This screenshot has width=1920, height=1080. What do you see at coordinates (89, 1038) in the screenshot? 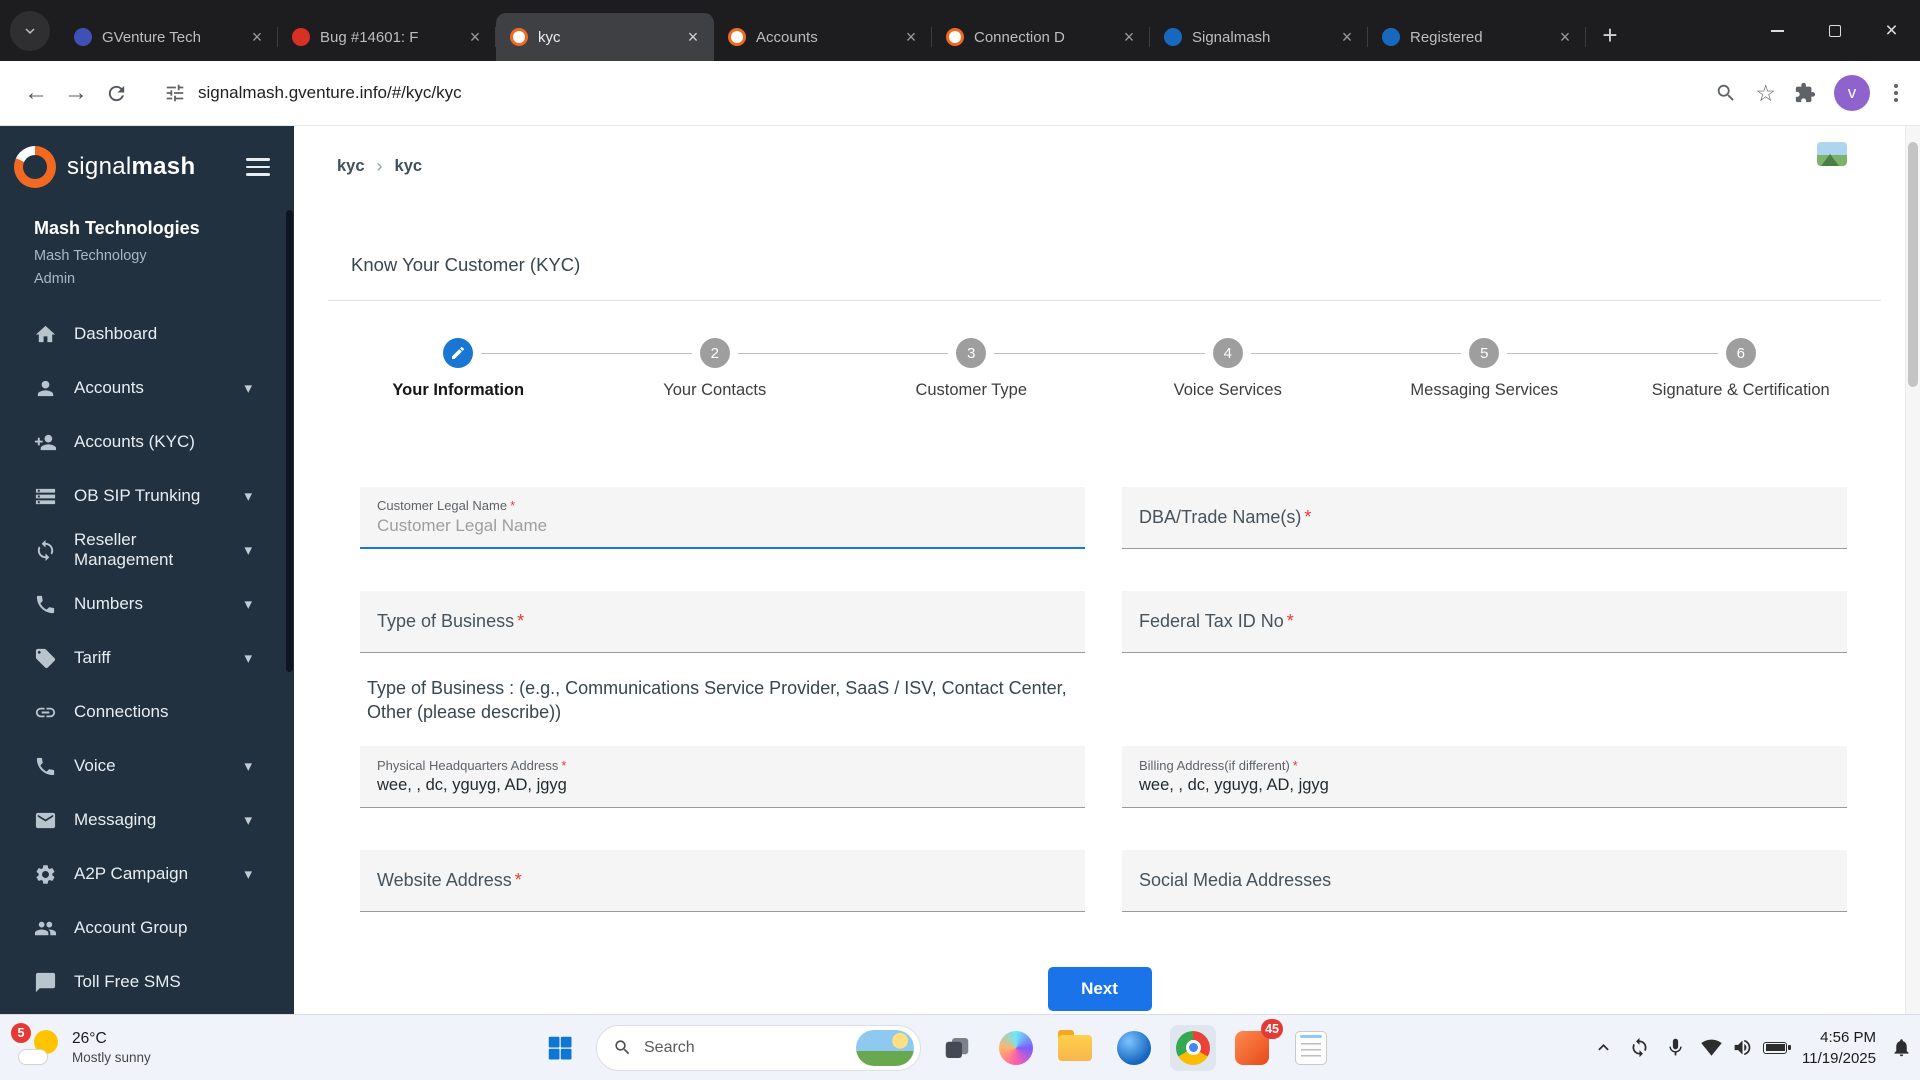
I see `weather-temp: 26°C` at bounding box center [89, 1038].